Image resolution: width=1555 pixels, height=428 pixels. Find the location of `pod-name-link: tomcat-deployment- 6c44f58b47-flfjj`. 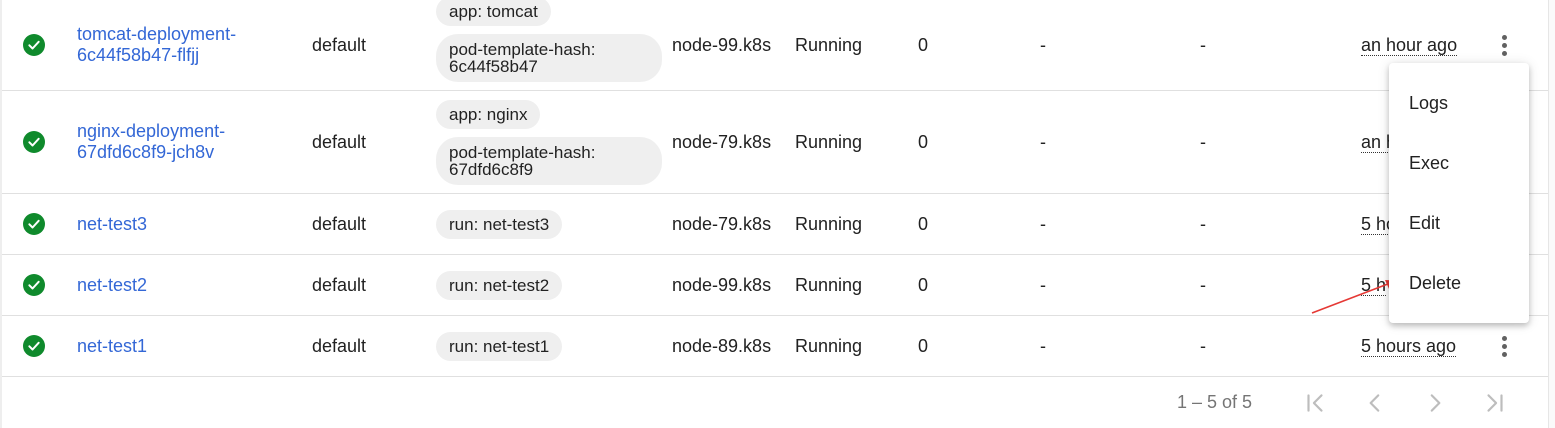

pod-name-link: tomcat-deployment- 6c44f58b47-flfjj is located at coordinates (156, 45).